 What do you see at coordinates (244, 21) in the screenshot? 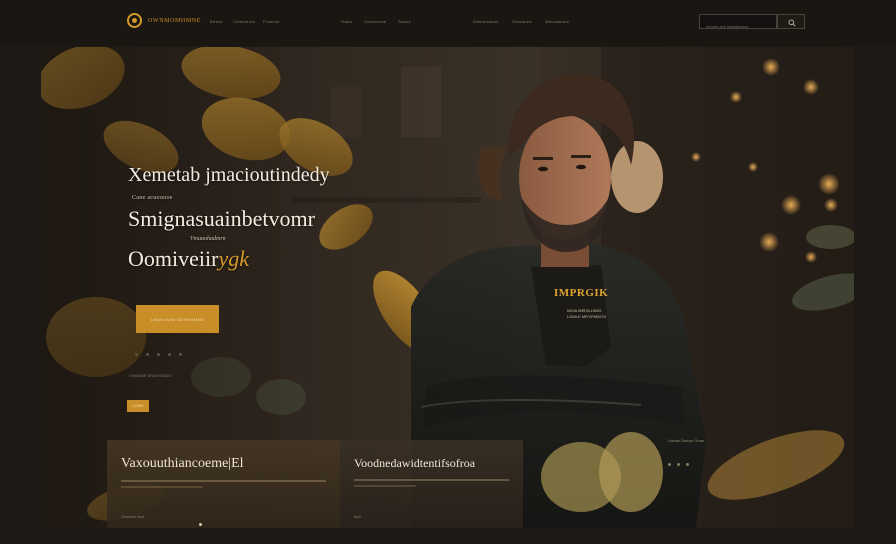
I see `nav-link-2: Cmsnmrsn` at bounding box center [244, 21].